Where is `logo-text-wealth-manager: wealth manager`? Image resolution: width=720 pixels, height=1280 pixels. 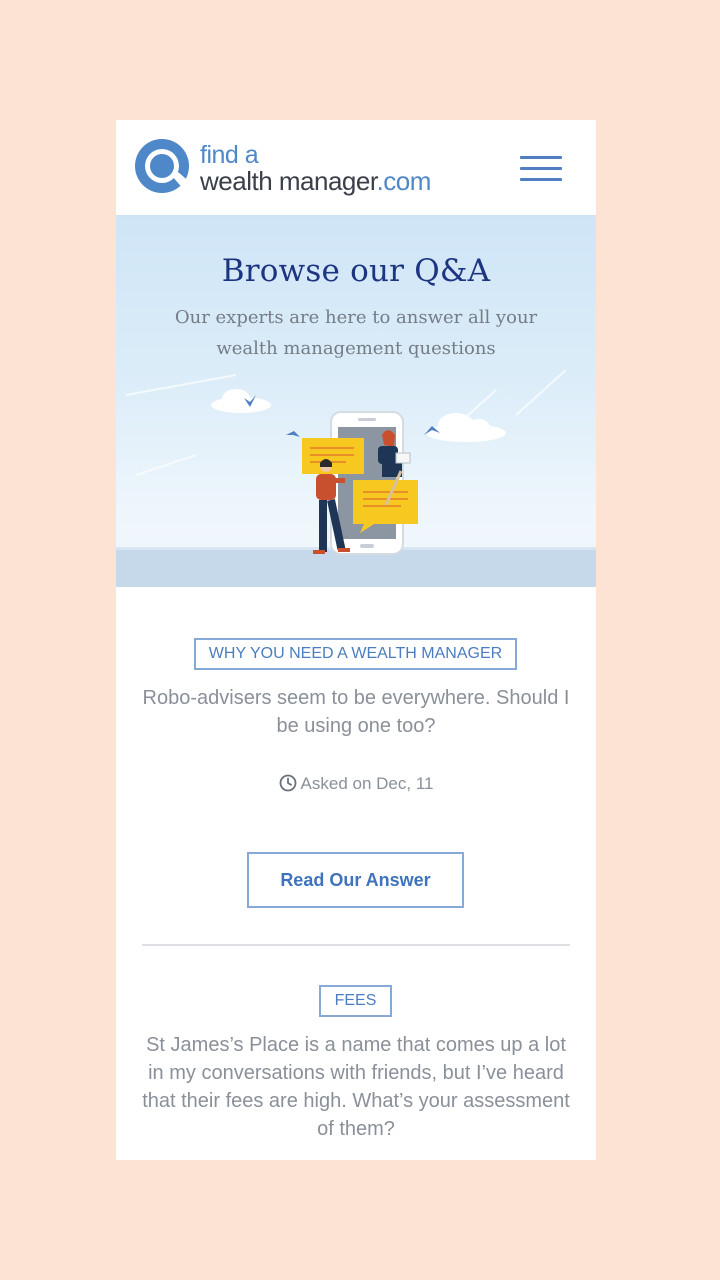 logo-text-wealth-manager: wealth manager is located at coordinates (288, 181).